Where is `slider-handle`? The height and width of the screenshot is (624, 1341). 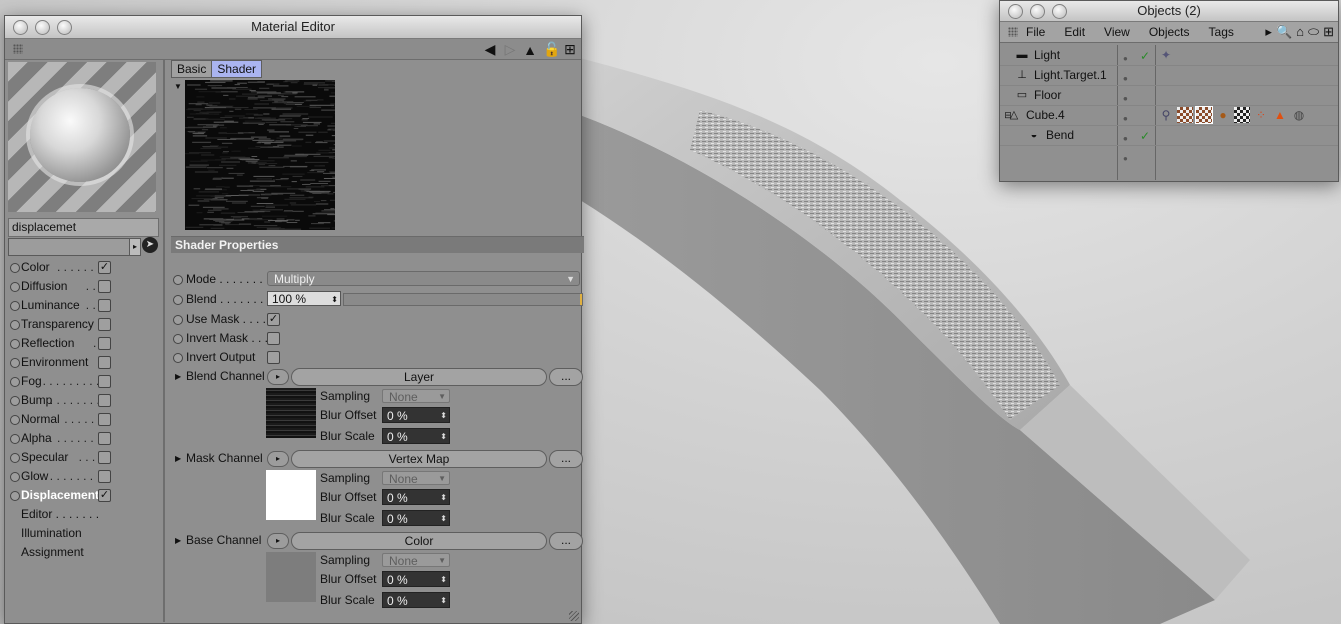
slider-handle is located at coordinates (581, 299).